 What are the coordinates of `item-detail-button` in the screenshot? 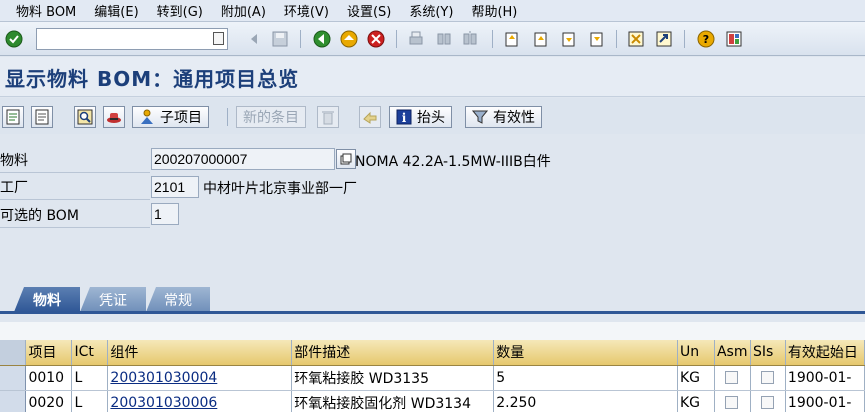 It's located at (85, 117).